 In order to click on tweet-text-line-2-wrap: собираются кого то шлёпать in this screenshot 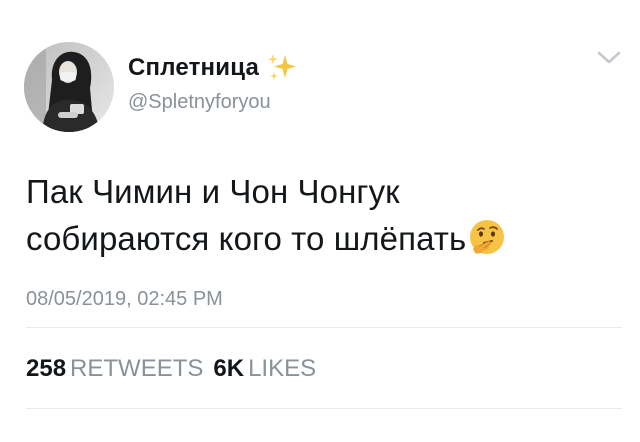, I will do `click(326, 238)`.